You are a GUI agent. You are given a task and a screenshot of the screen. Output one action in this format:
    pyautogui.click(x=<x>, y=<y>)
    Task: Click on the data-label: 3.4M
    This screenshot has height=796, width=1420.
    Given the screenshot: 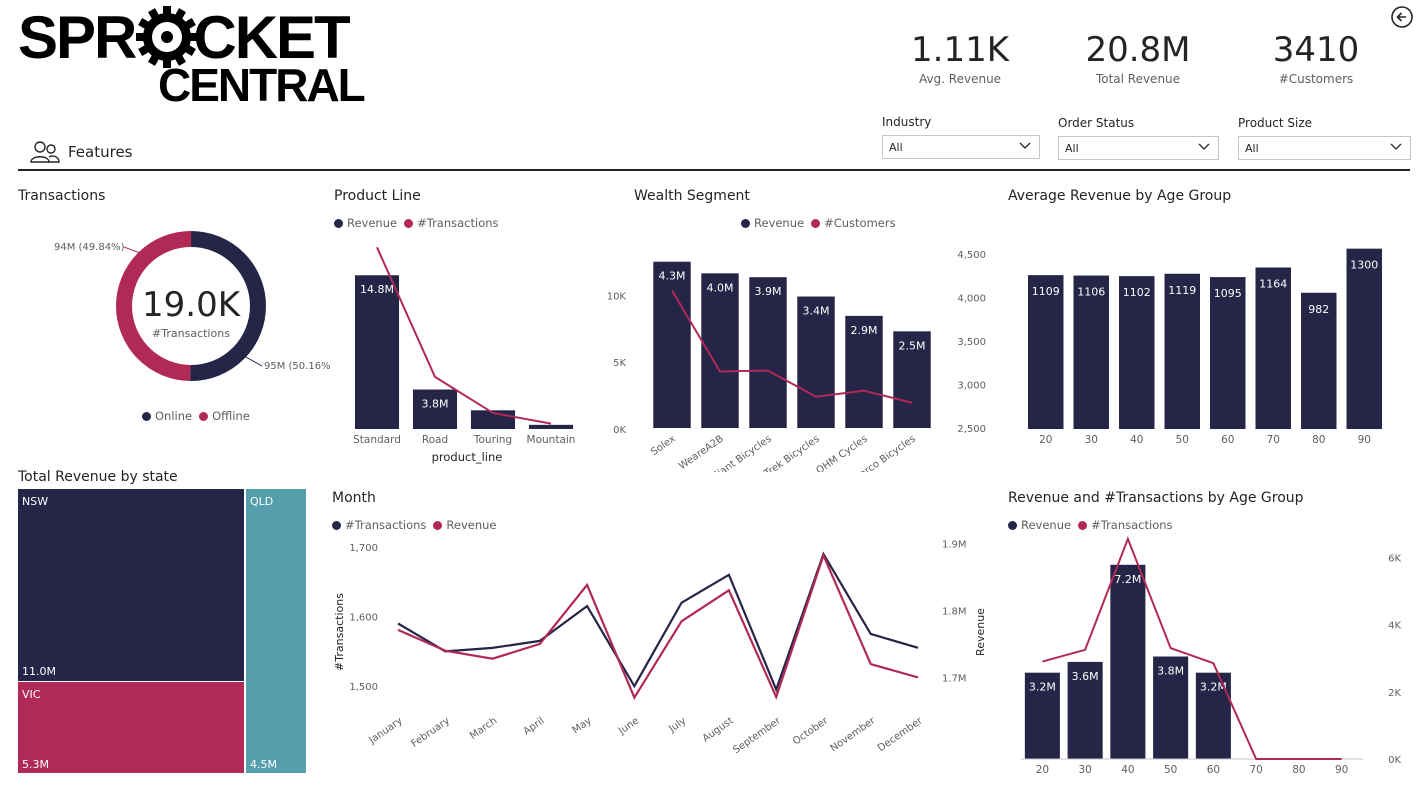 What is the action you would take?
    pyautogui.click(x=816, y=311)
    